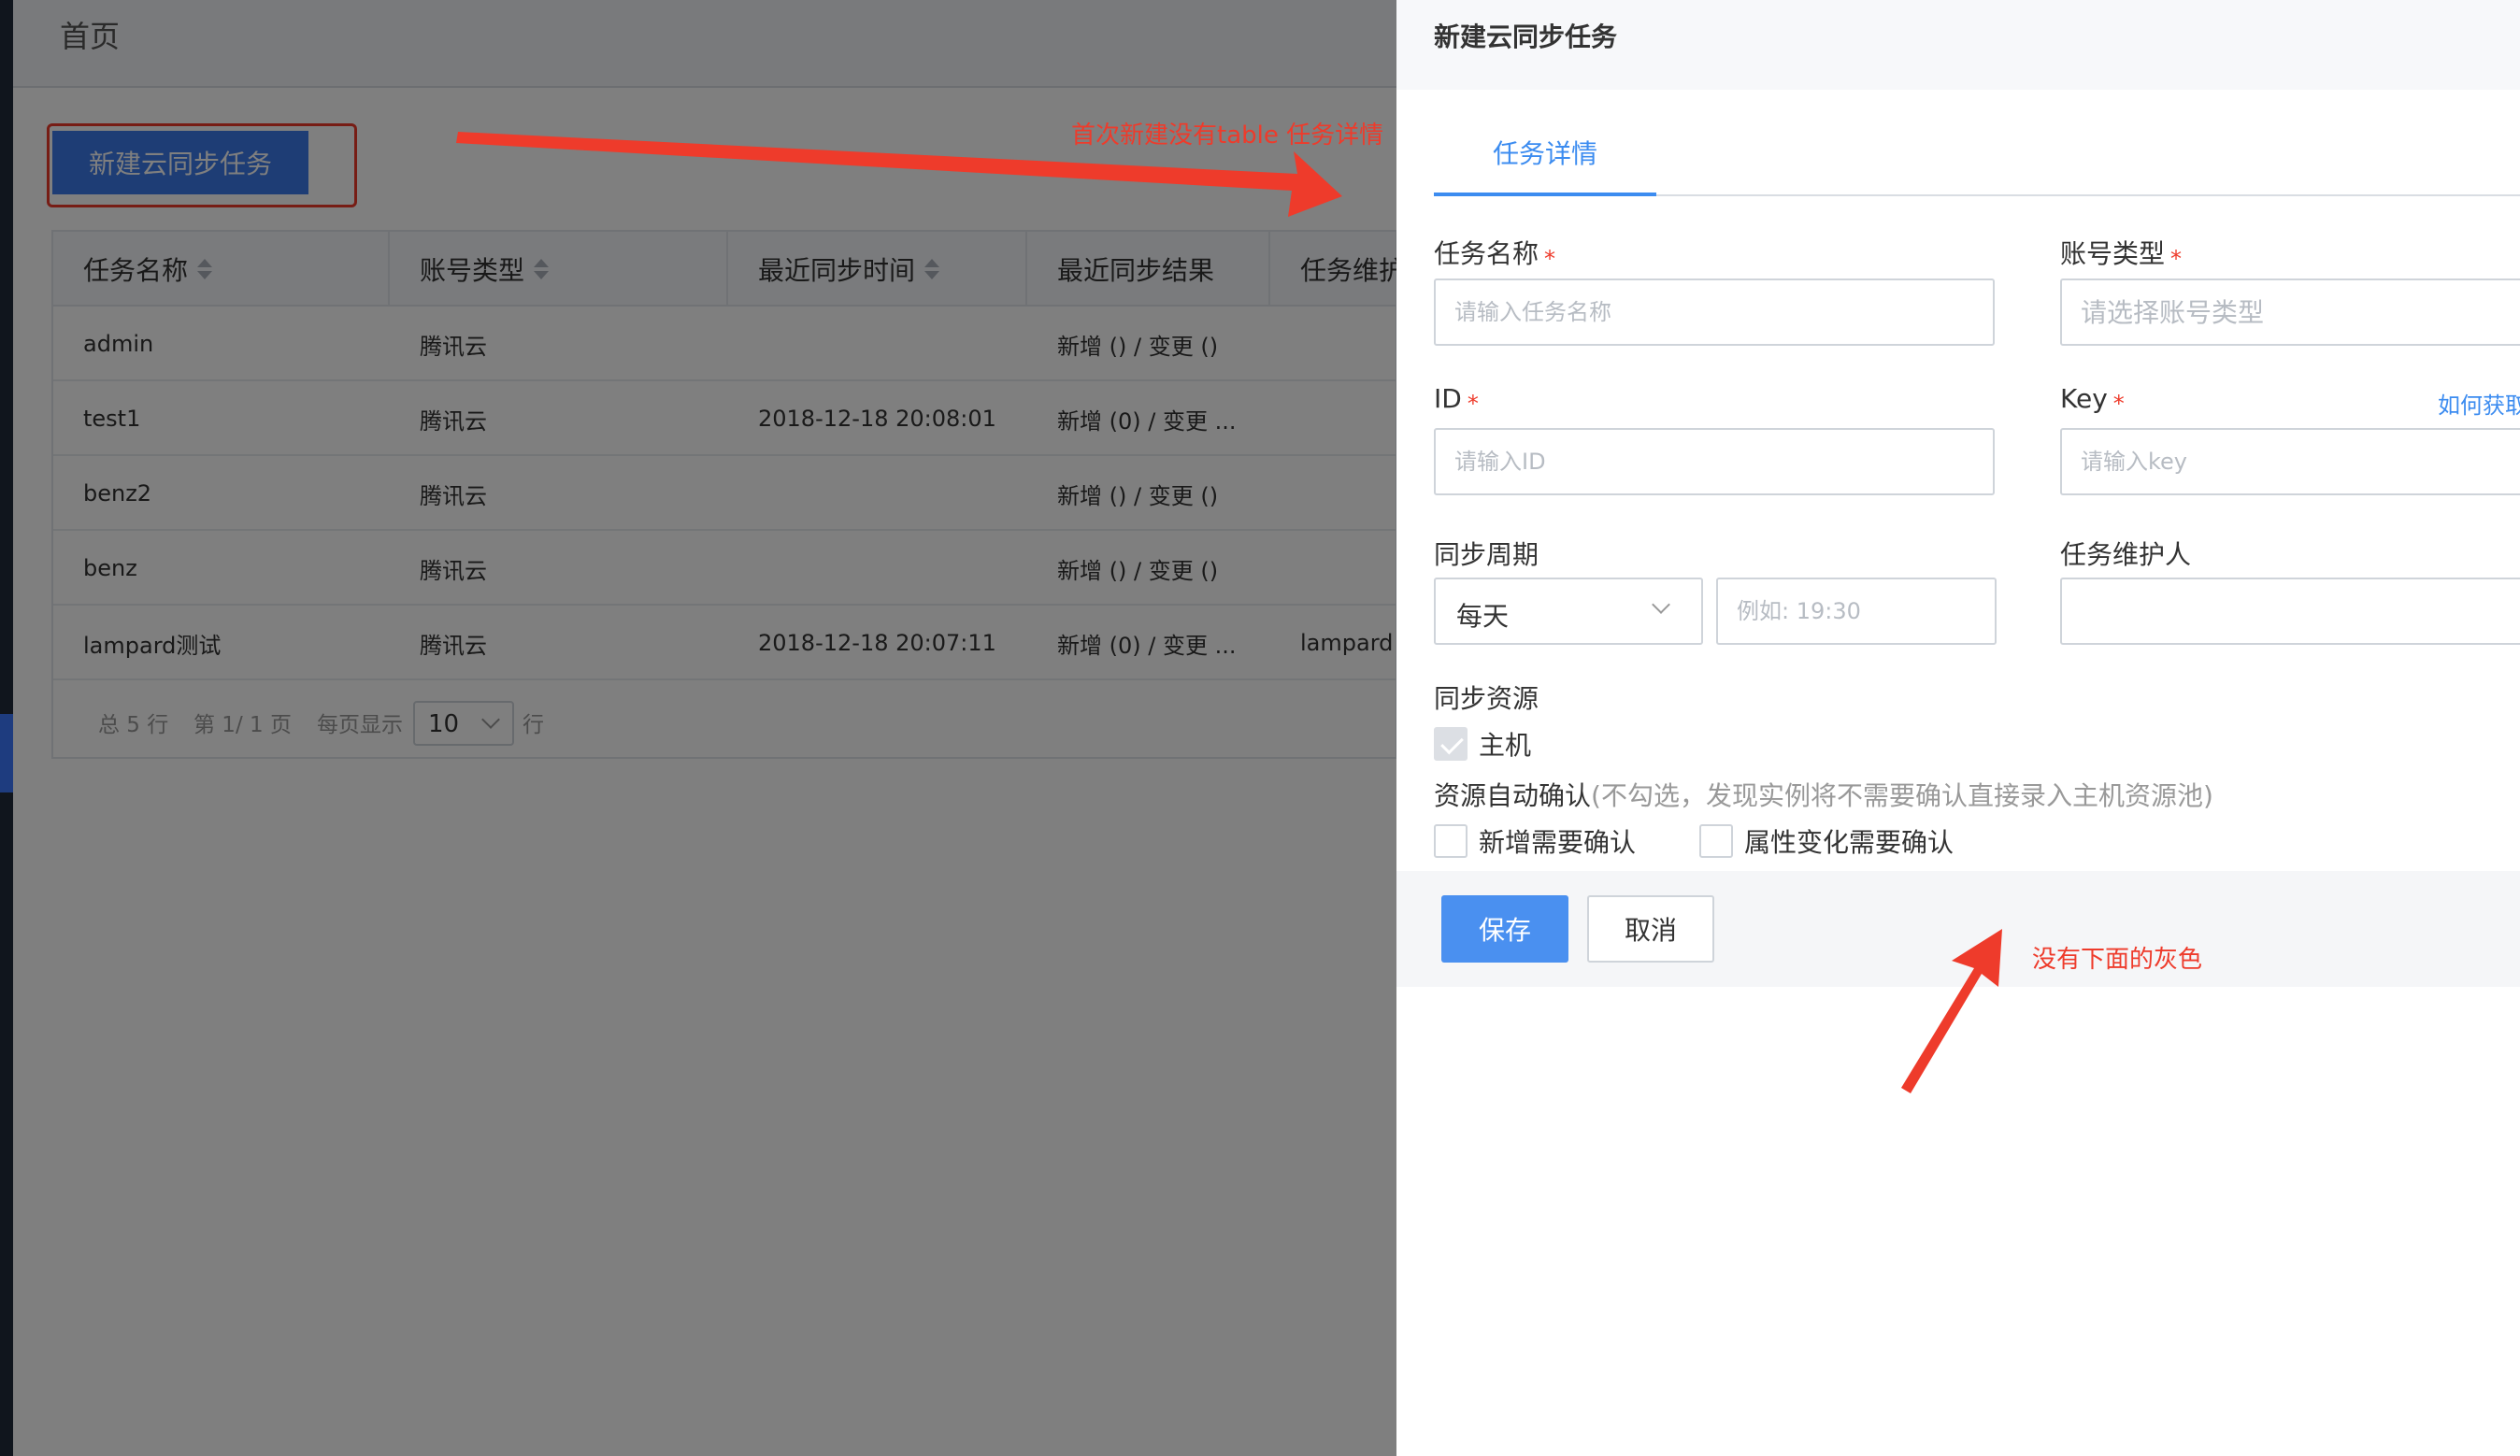 Image resolution: width=2520 pixels, height=1456 pixels. Describe the element at coordinates (1716, 841) in the screenshot. I see `change-confirm-checkbox` at that location.